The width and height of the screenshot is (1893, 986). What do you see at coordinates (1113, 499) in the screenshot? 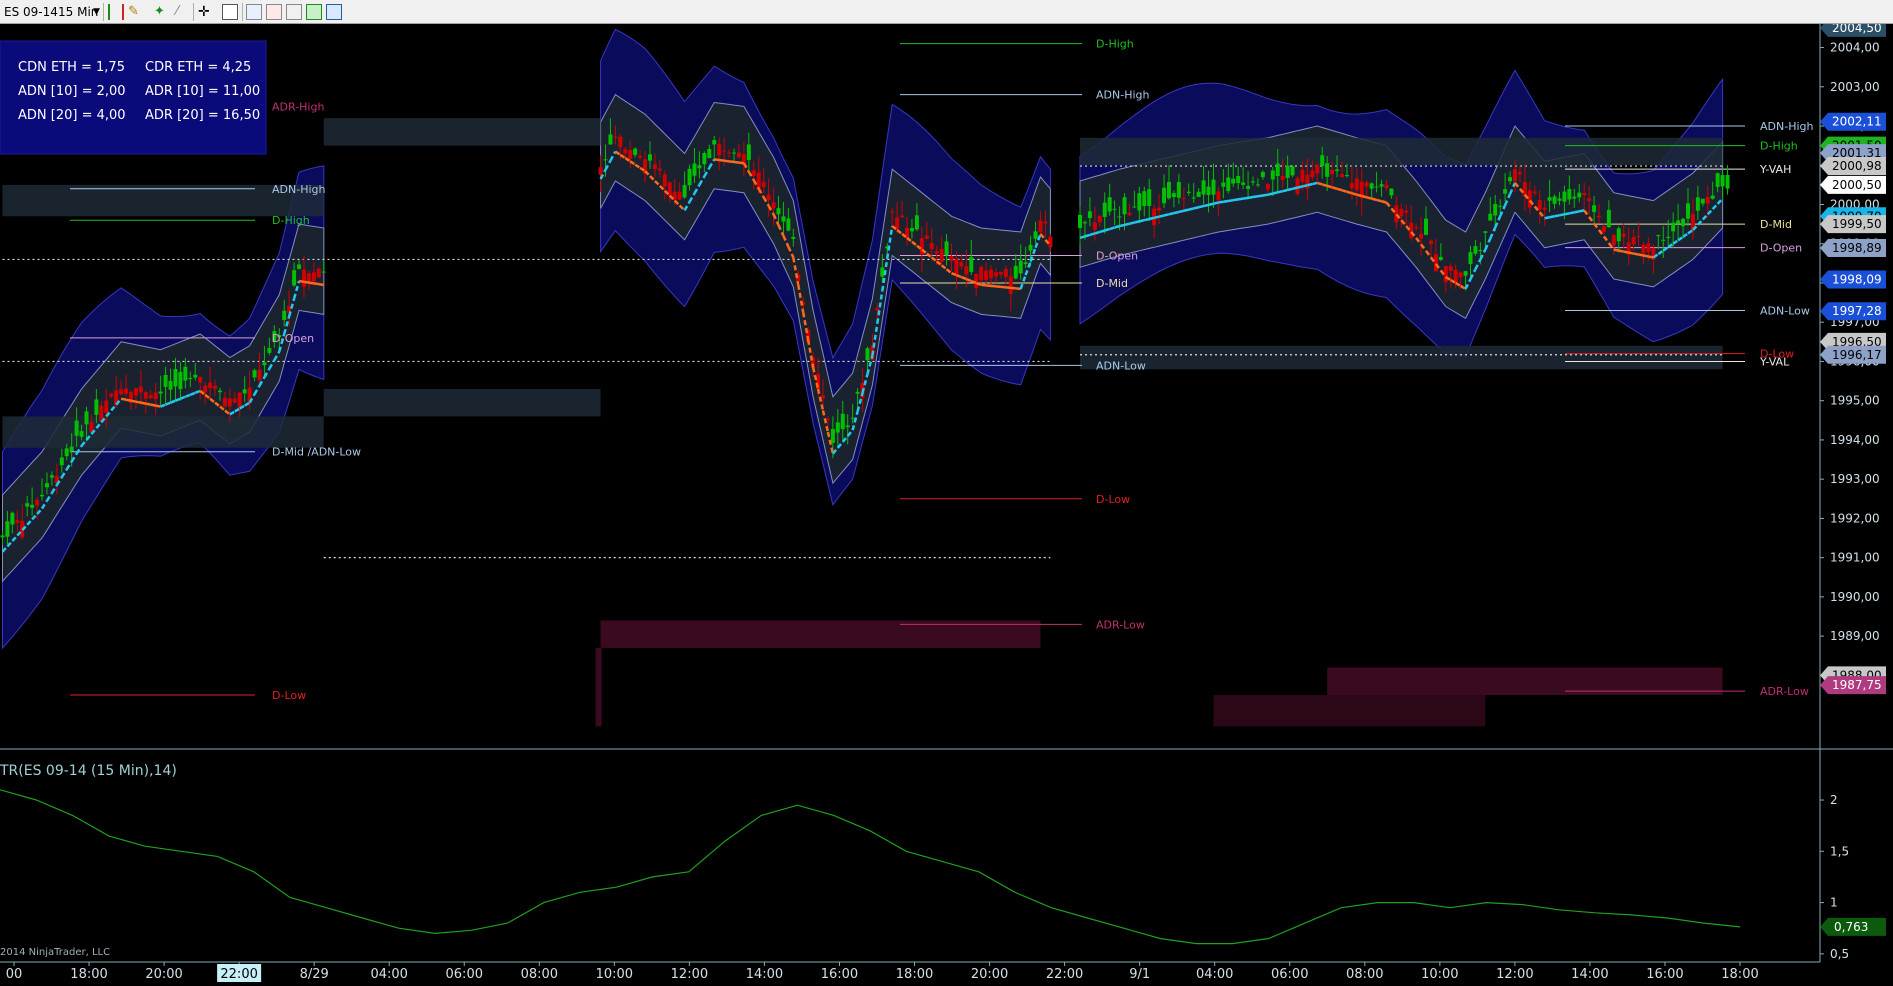
I see `annotation-d-low: D-Low` at bounding box center [1113, 499].